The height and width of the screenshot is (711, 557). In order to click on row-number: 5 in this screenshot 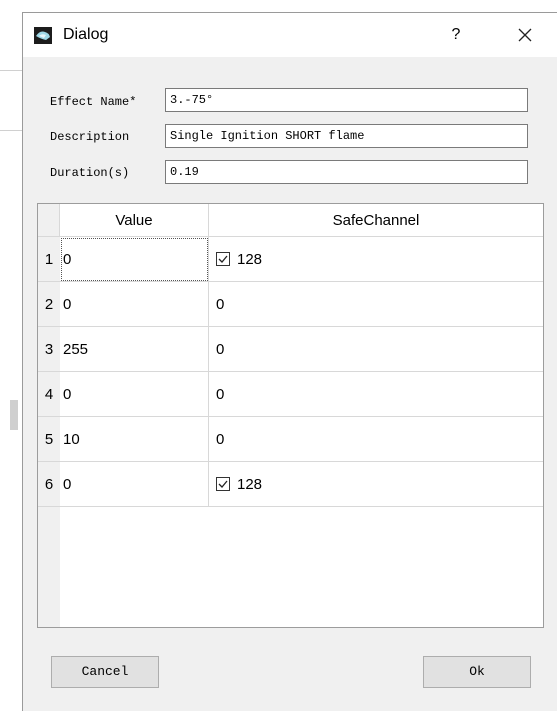, I will do `click(49, 439)`.